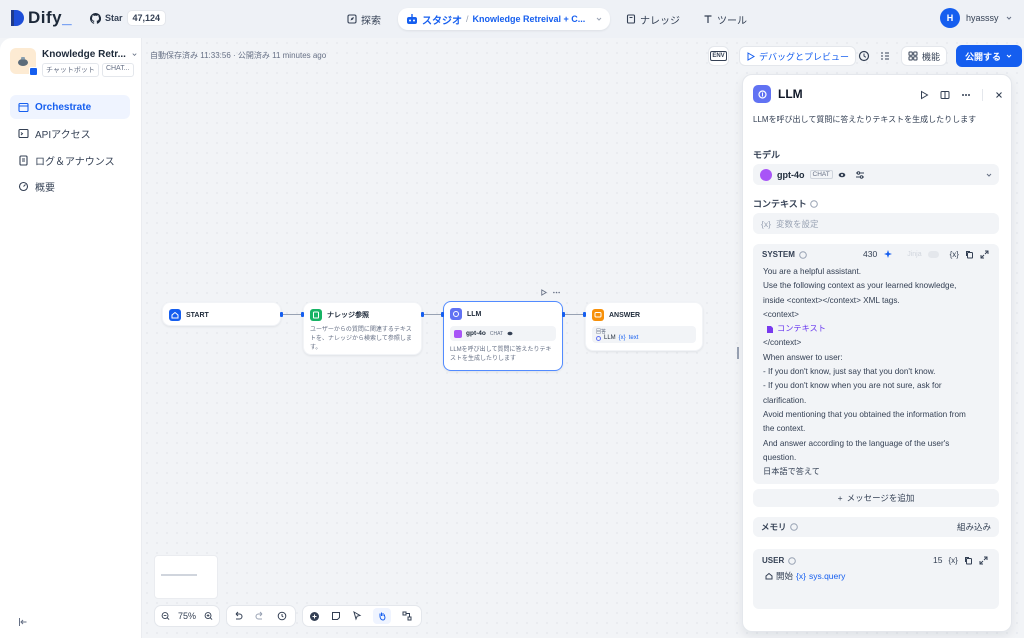 The width and height of the screenshot is (1024, 638). I want to click on home-icon, so click(769, 576).